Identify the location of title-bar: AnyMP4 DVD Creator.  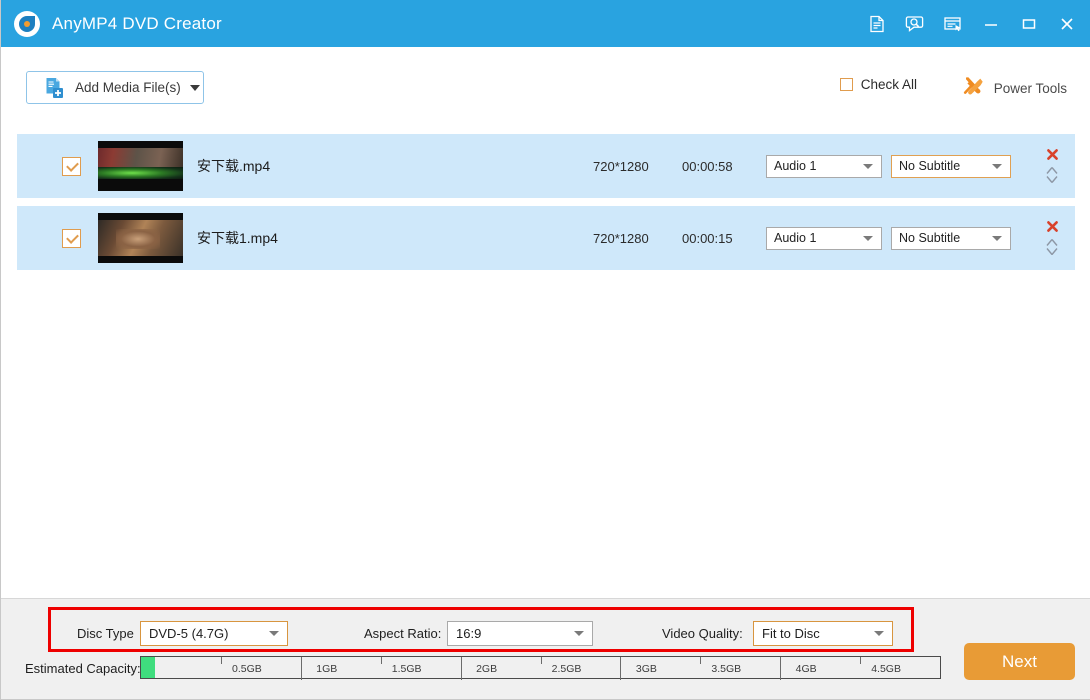
(545, 23).